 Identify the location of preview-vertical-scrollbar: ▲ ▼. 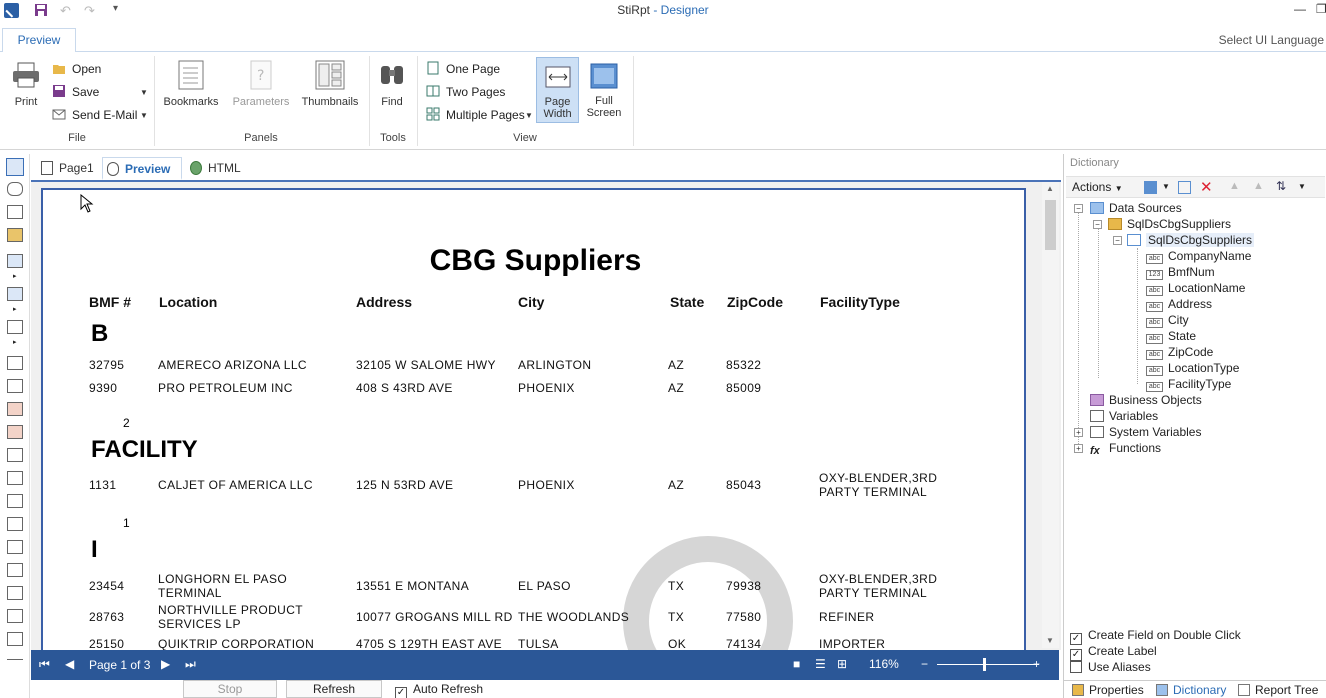
(1050, 415).